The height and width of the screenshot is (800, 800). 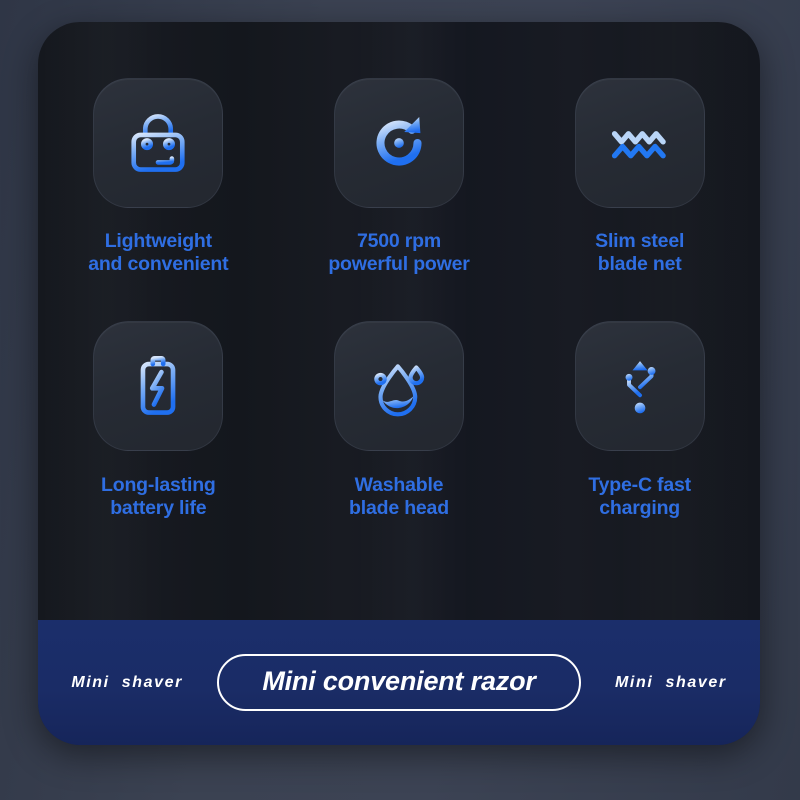 I want to click on feature-item-blade-net: Slim steel blade net, so click(x=639, y=176).